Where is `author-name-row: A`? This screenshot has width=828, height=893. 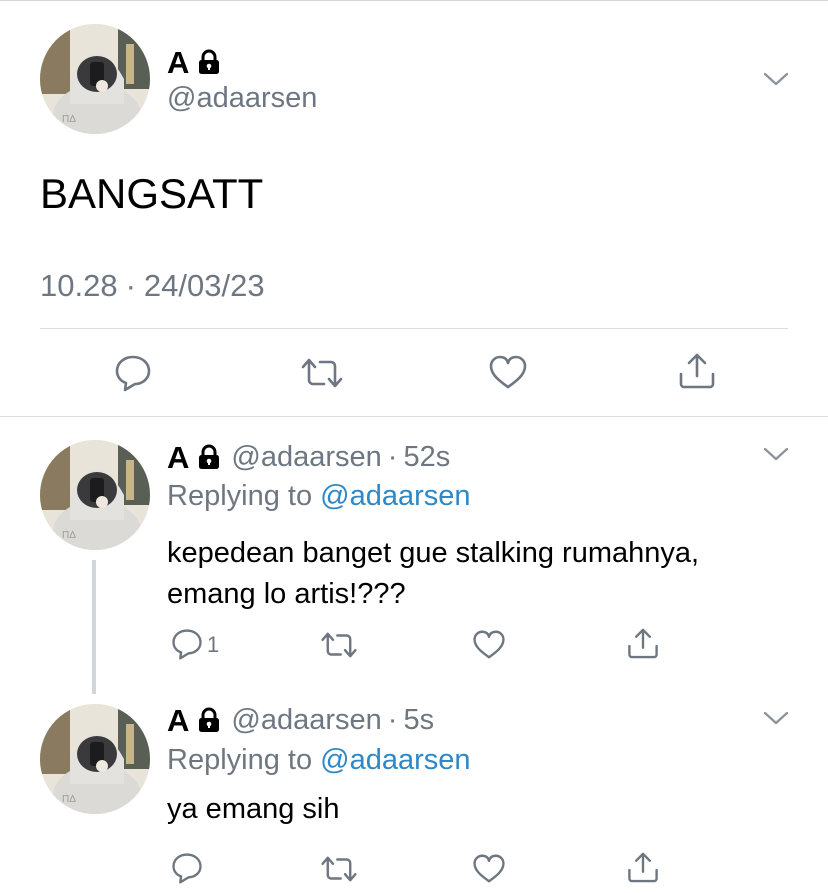 author-name-row: A is located at coordinates (195, 62).